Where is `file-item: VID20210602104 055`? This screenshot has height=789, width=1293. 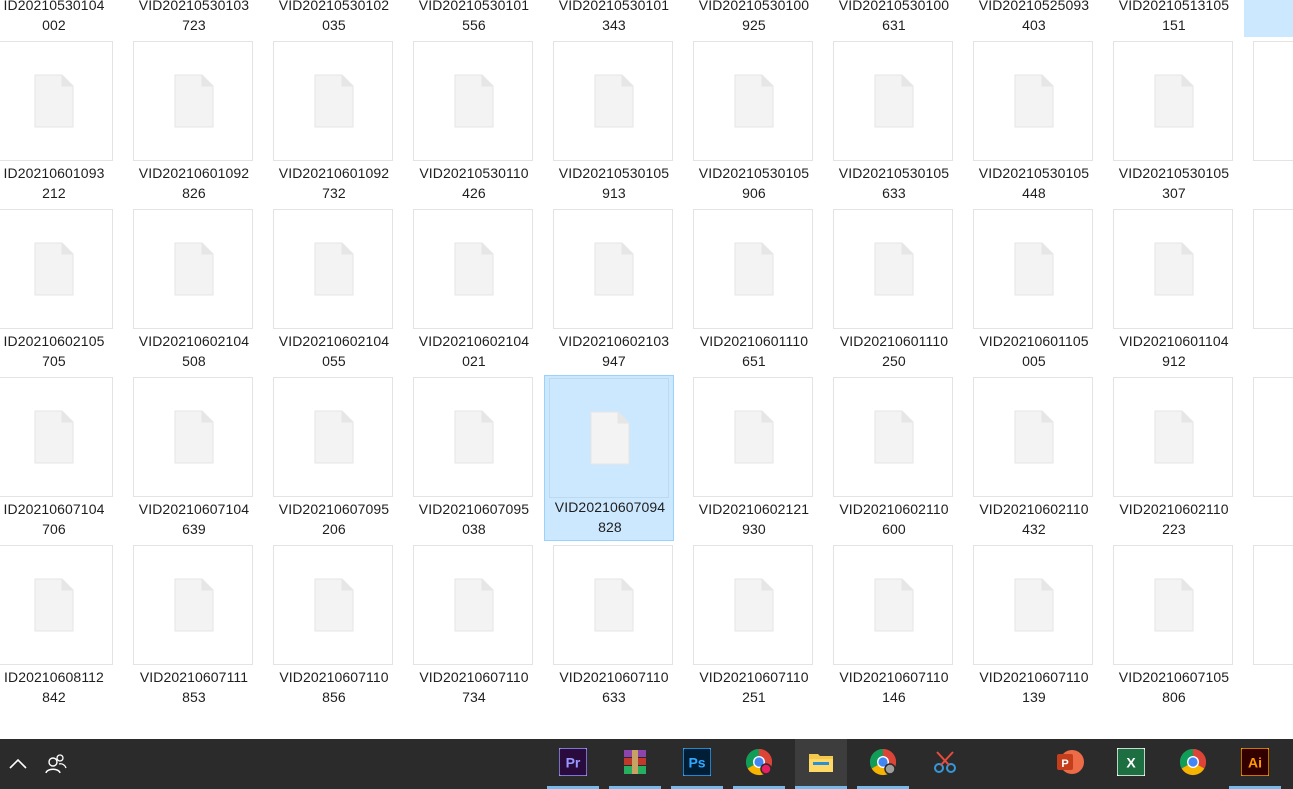 file-item: VID20210602104 055 is located at coordinates (338, 292).